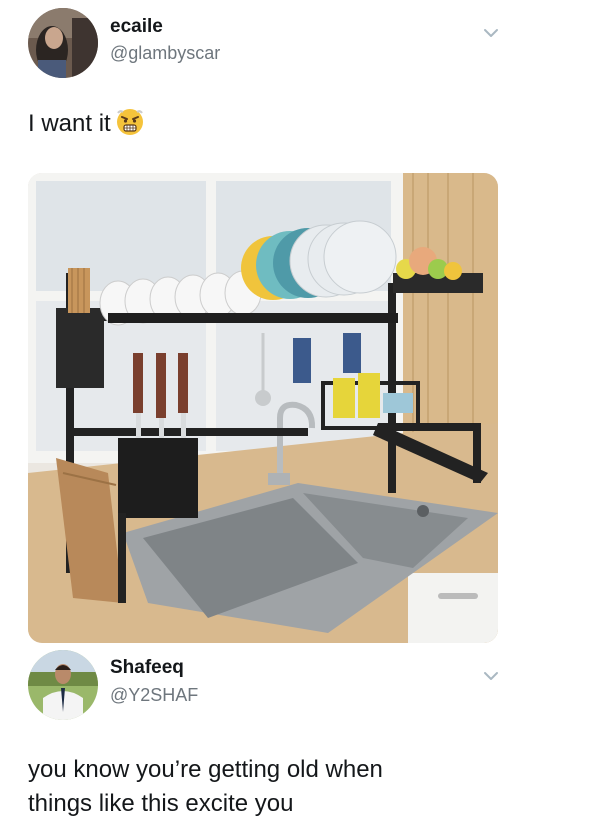  What do you see at coordinates (161, 803) in the screenshot?
I see `tweet-text-line-2: things like this excite you` at bounding box center [161, 803].